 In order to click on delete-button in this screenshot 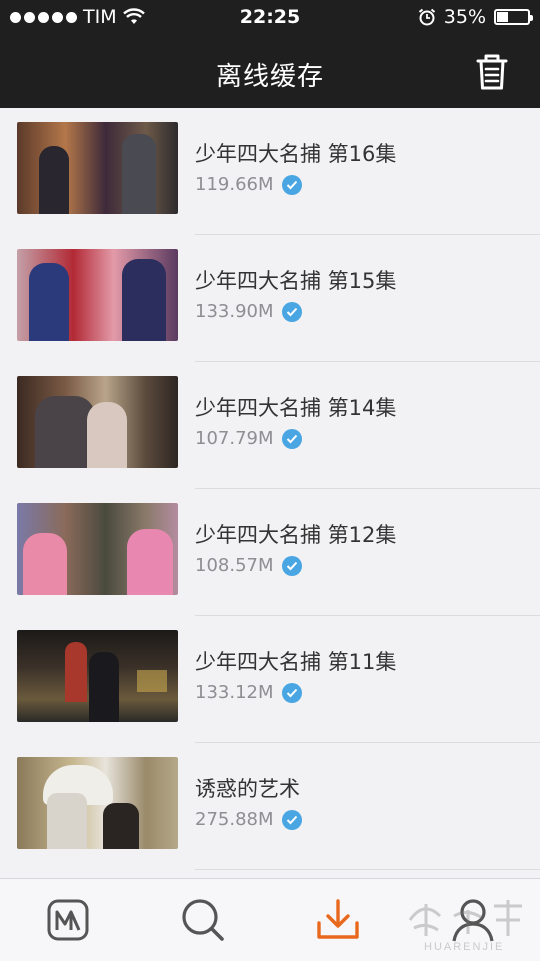, I will do `click(492, 72)`.